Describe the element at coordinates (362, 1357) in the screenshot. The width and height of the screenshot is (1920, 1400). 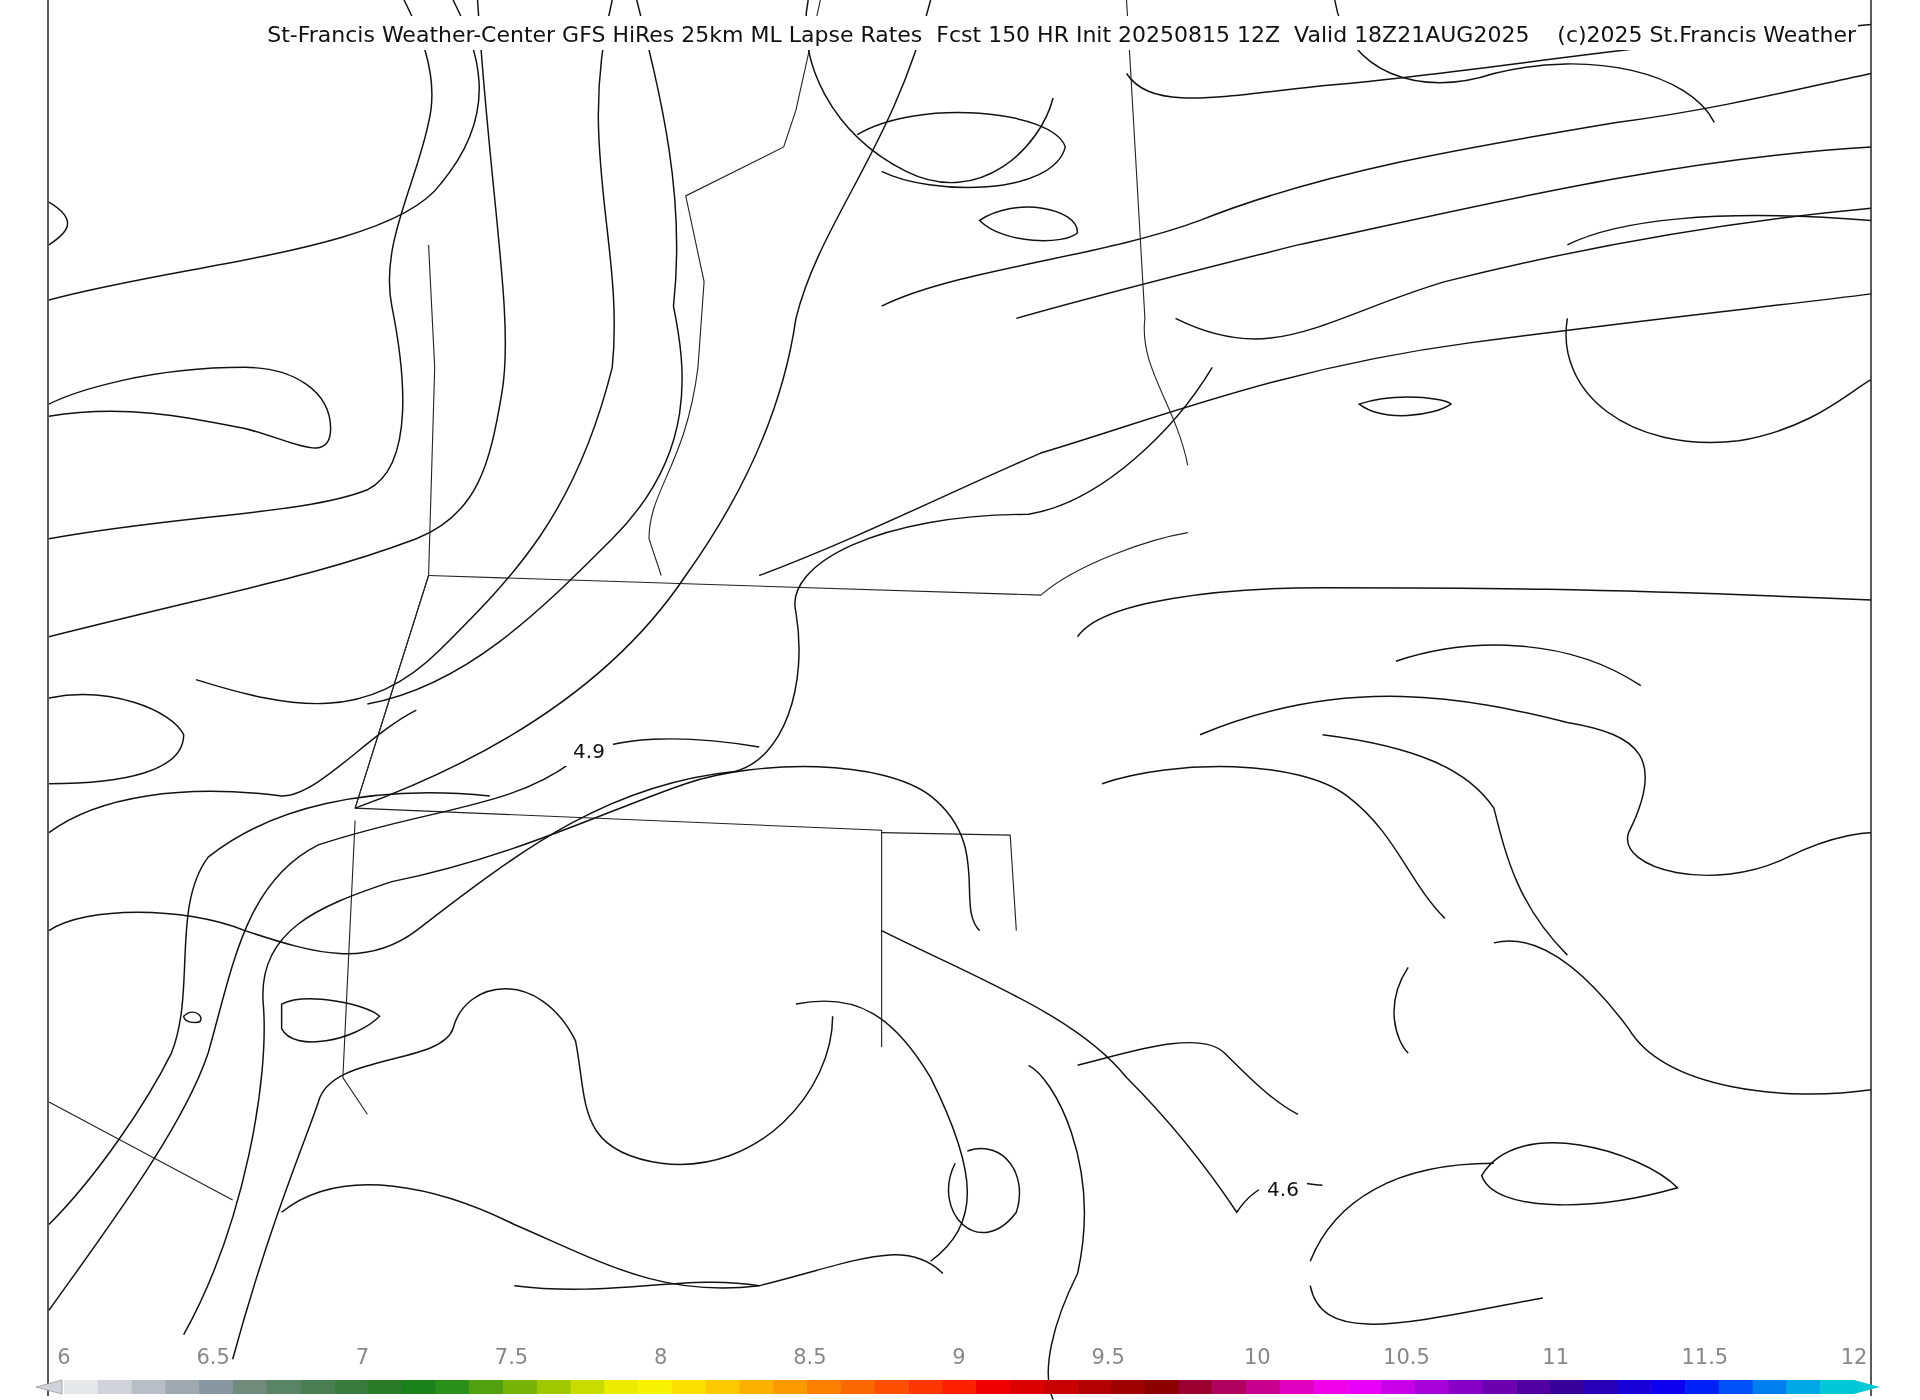
I see `colorbar-tick-label: 7` at that location.